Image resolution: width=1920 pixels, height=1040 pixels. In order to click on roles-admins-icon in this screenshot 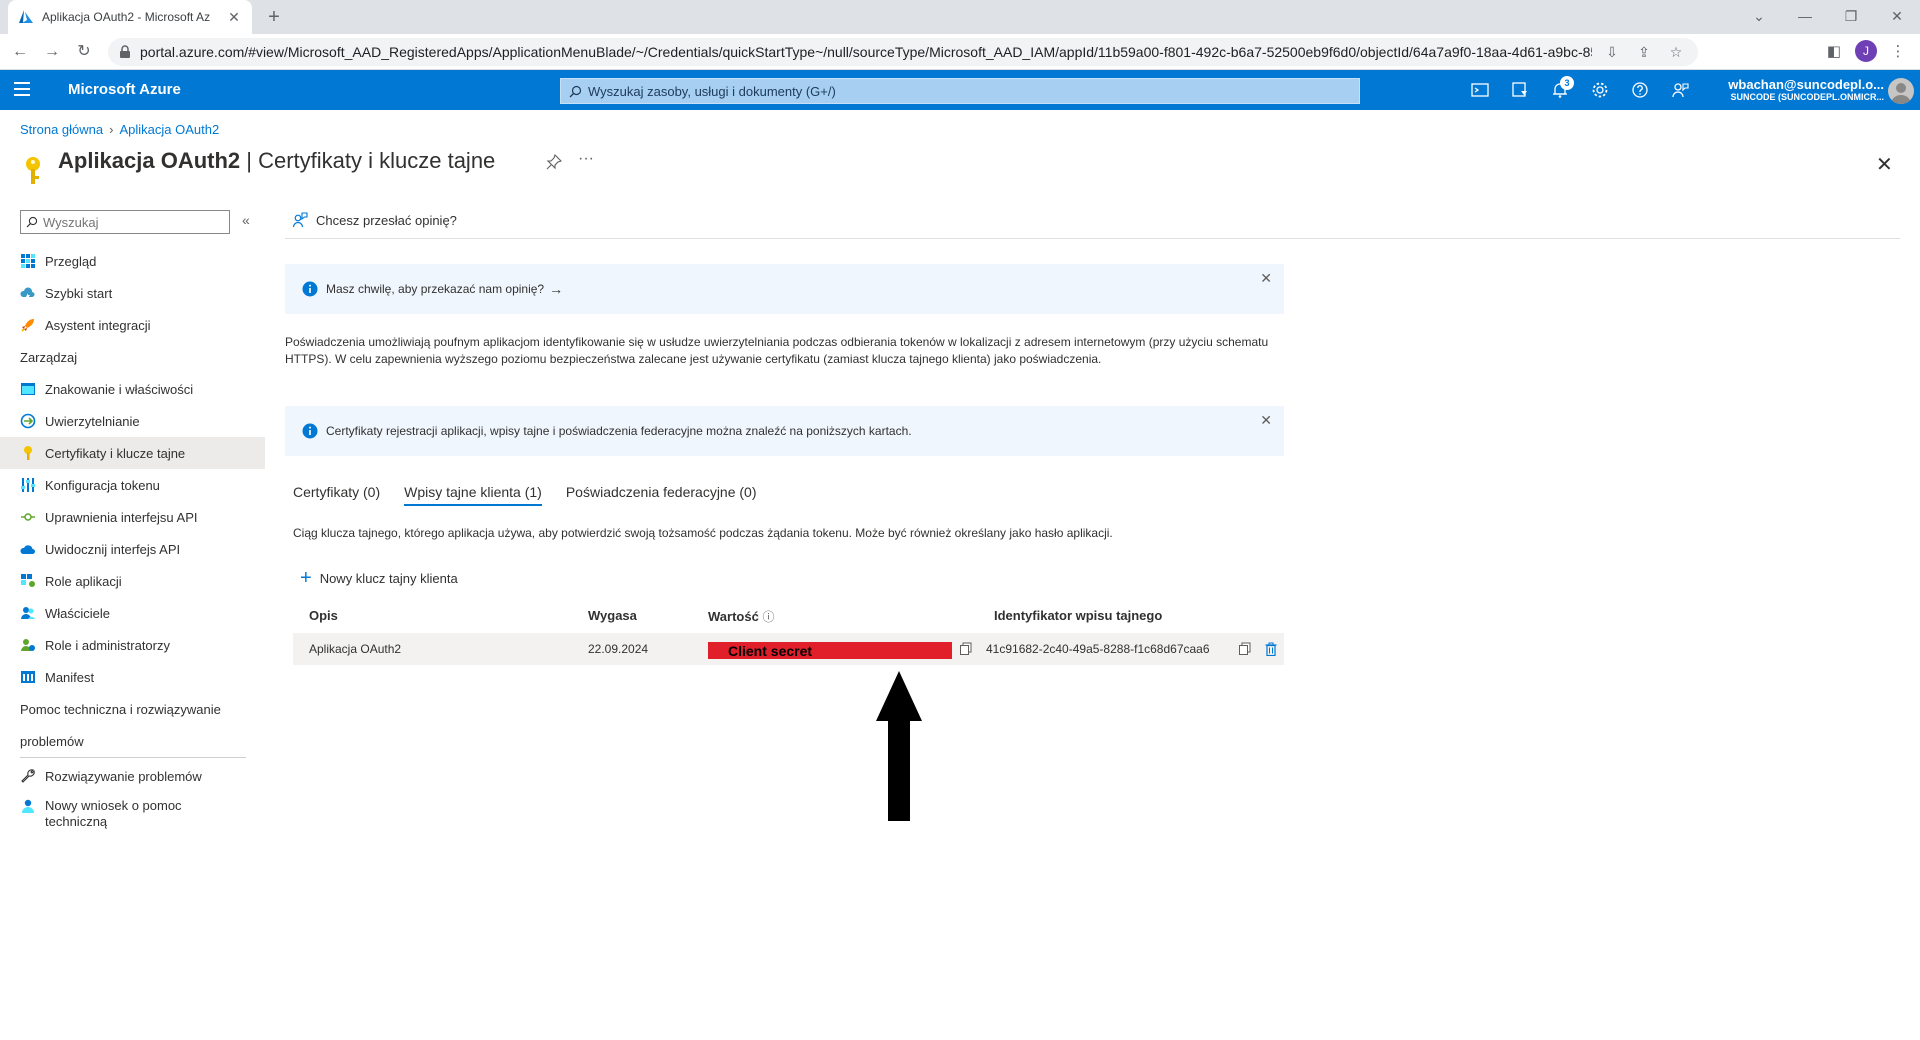, I will do `click(28, 645)`.